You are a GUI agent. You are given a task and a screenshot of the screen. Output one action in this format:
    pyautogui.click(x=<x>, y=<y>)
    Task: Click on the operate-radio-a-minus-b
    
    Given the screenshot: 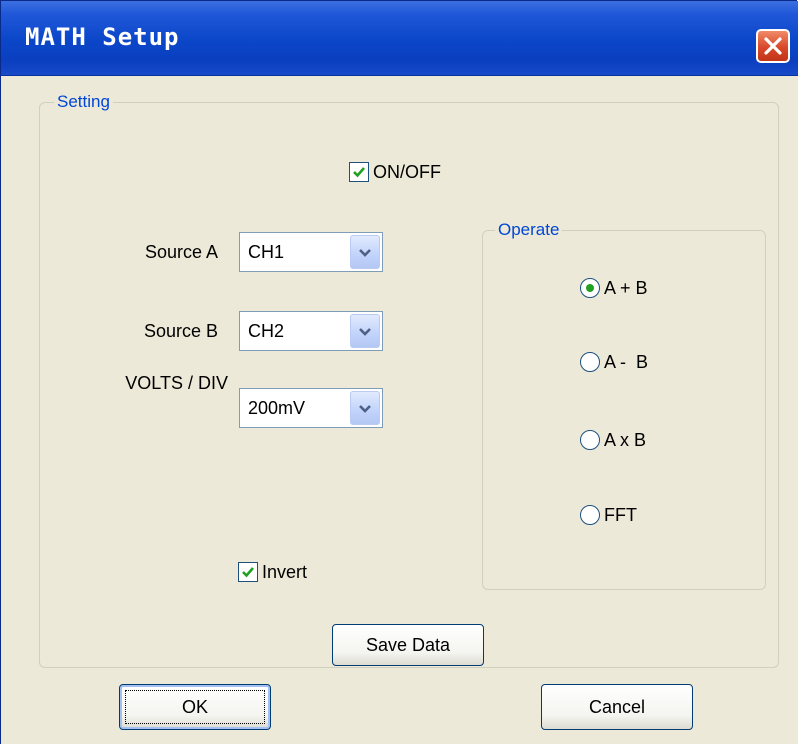 What is the action you would take?
    pyautogui.click(x=590, y=362)
    